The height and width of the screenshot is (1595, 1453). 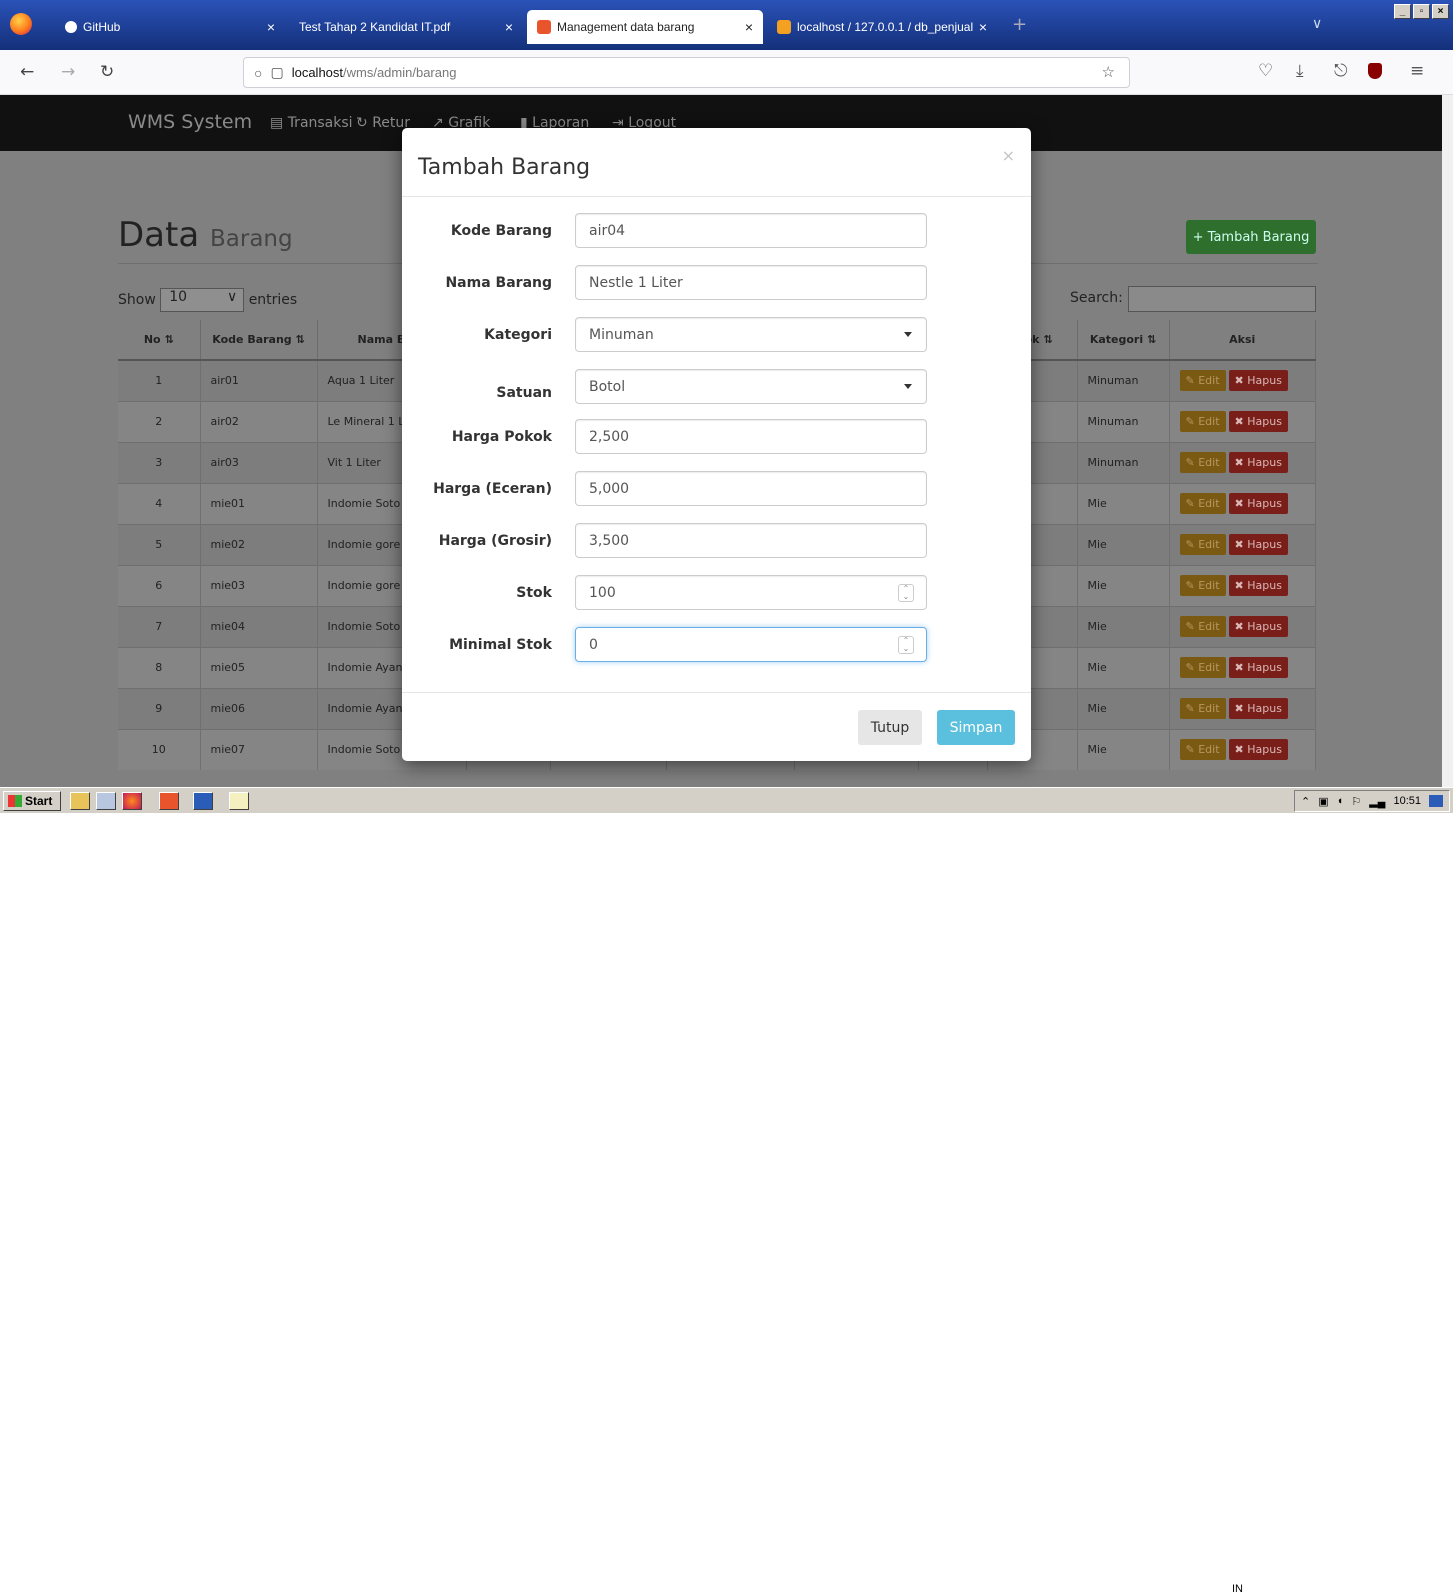 What do you see at coordinates (169, 801) in the screenshot?
I see `app-taskbar-icon` at bounding box center [169, 801].